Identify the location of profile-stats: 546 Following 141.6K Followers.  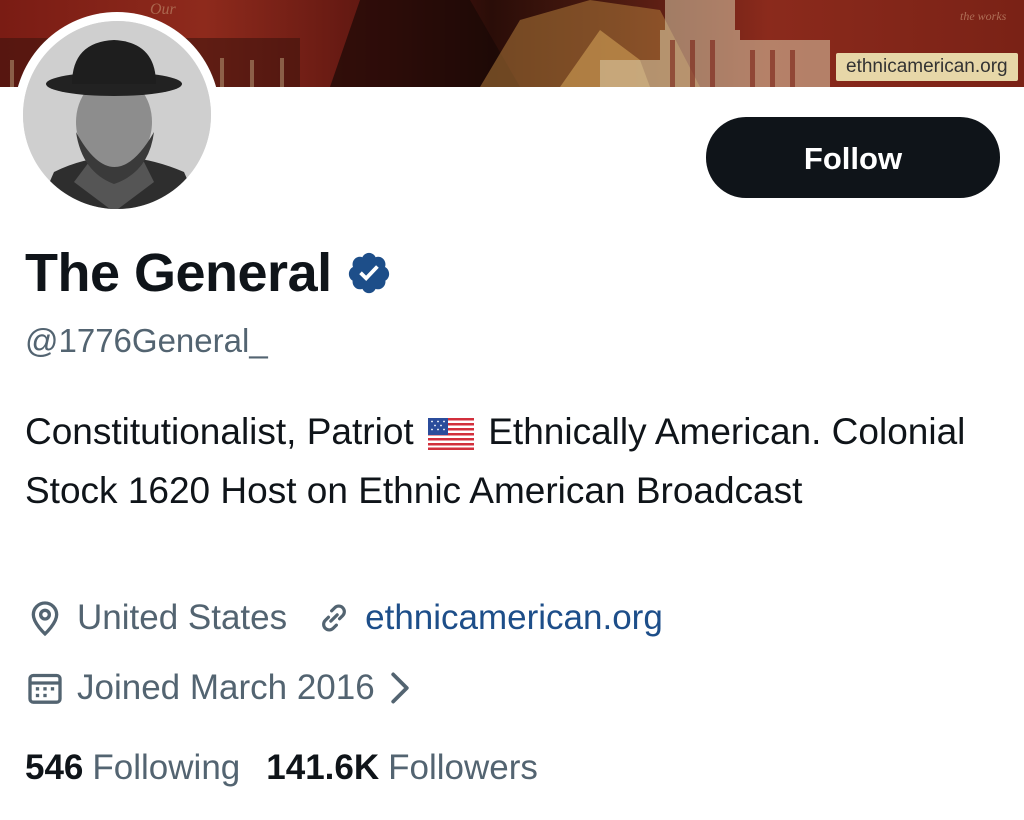
(294, 768).